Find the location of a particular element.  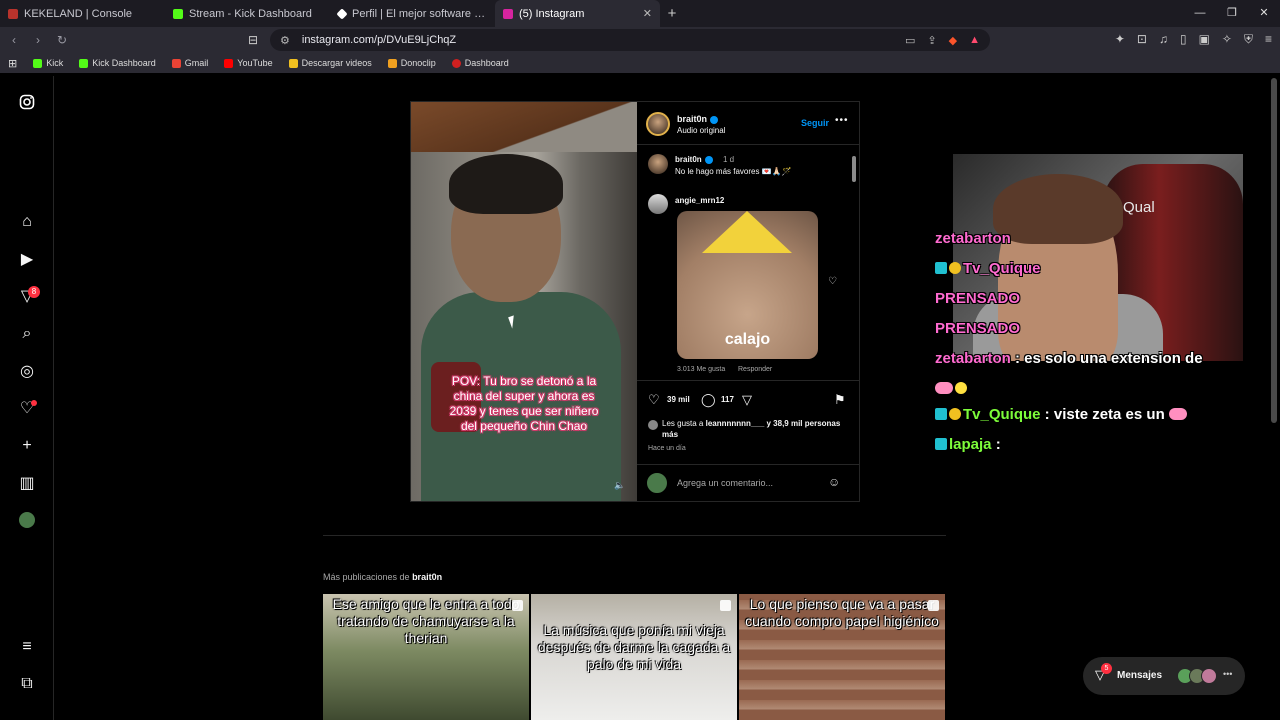

instagram-favicon-icon is located at coordinates (508, 13).